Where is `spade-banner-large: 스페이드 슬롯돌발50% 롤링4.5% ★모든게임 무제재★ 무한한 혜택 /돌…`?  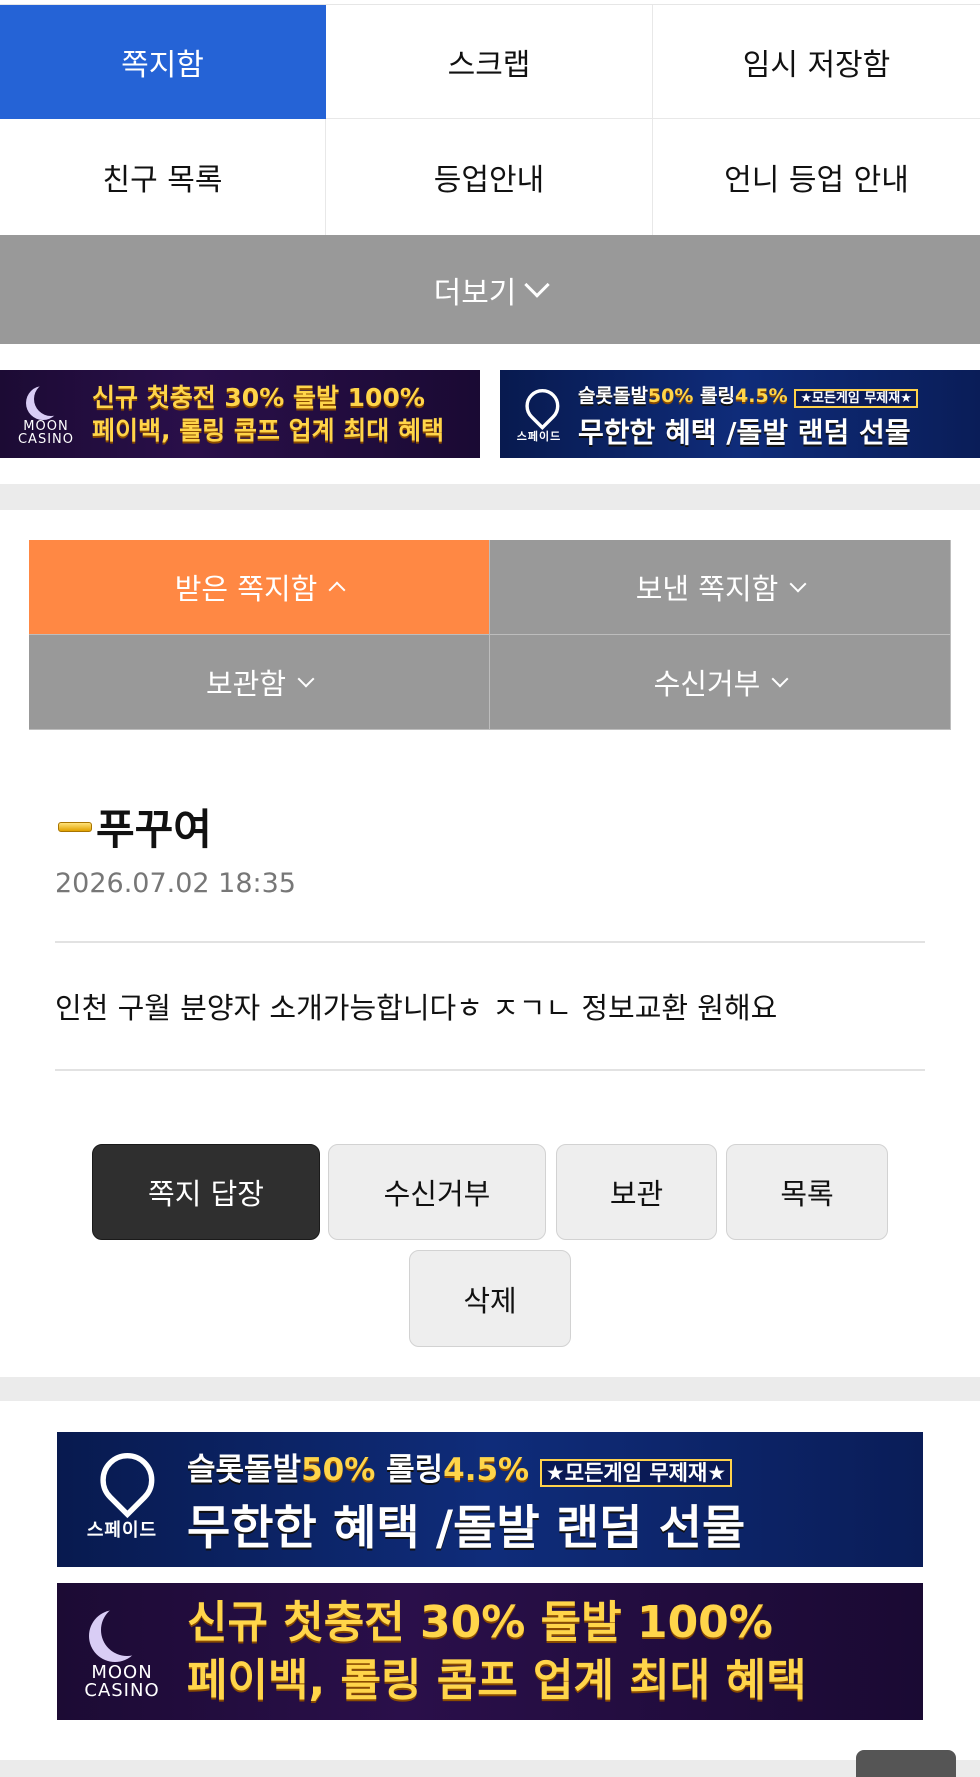
spade-banner-large: 스페이드 슬롯돌발50% 롤링4.5% ★모든게임 무제재★ 무한한 혜택 /돌… is located at coordinates (490, 1499).